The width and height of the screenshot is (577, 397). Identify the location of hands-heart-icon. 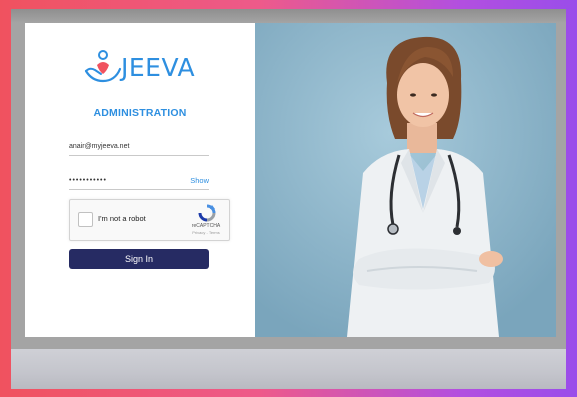
(103, 66).